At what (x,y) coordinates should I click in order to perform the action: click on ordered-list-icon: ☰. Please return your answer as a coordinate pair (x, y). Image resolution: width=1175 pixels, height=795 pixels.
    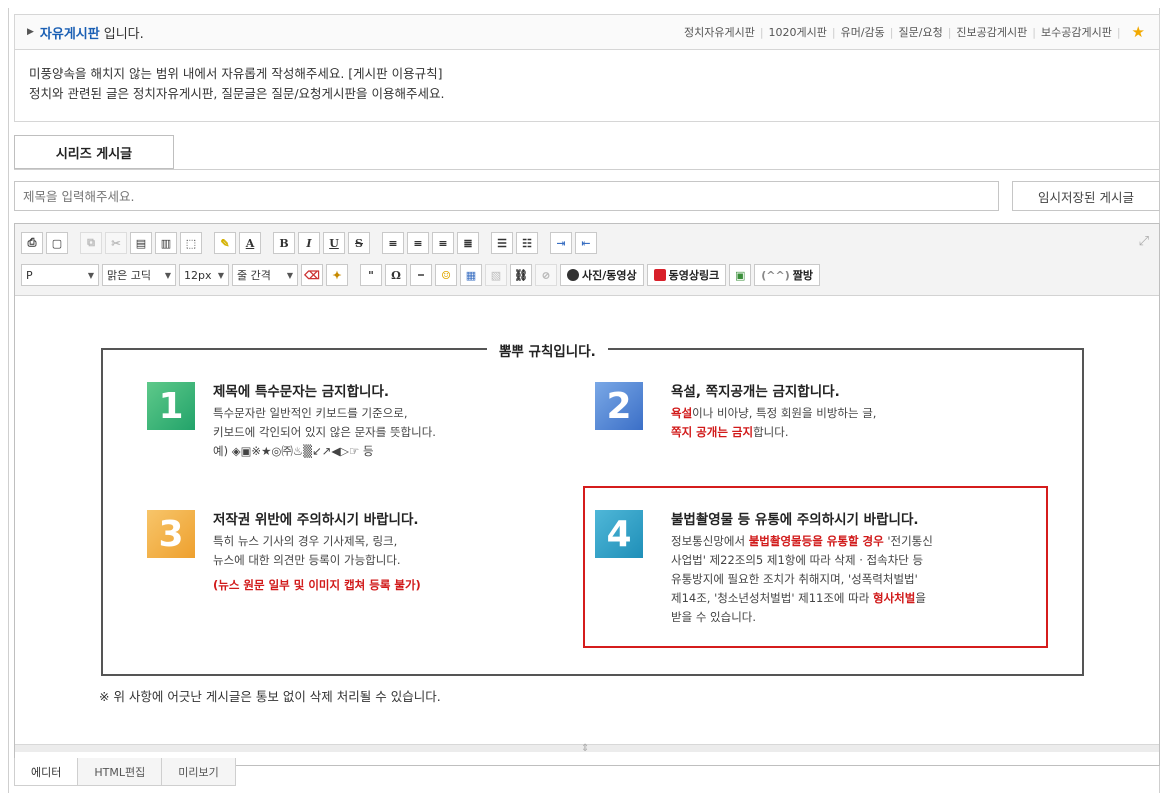
    Looking at the image, I should click on (502, 243).